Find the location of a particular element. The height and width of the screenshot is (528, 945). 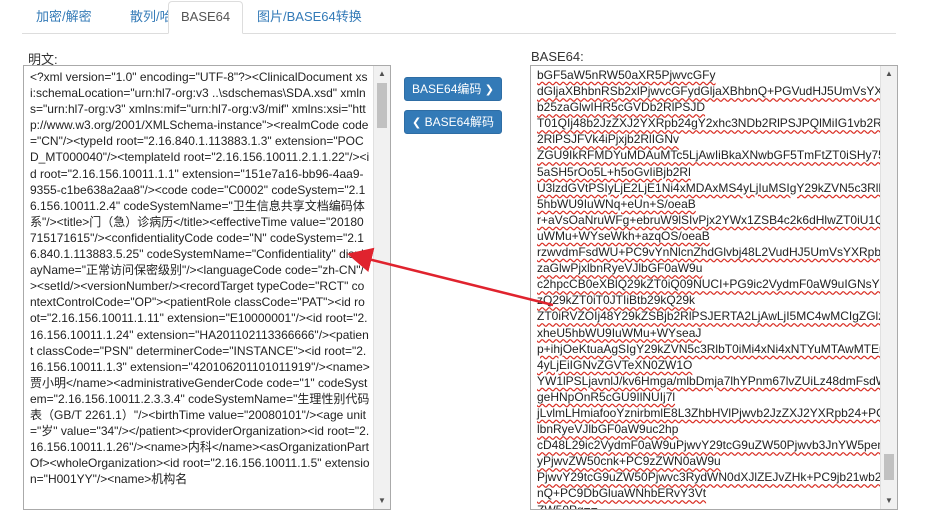

tab-bar: 加密/解密 散列/哈希 BASE64 图片/BASE64转换 is located at coordinates (459, 17).